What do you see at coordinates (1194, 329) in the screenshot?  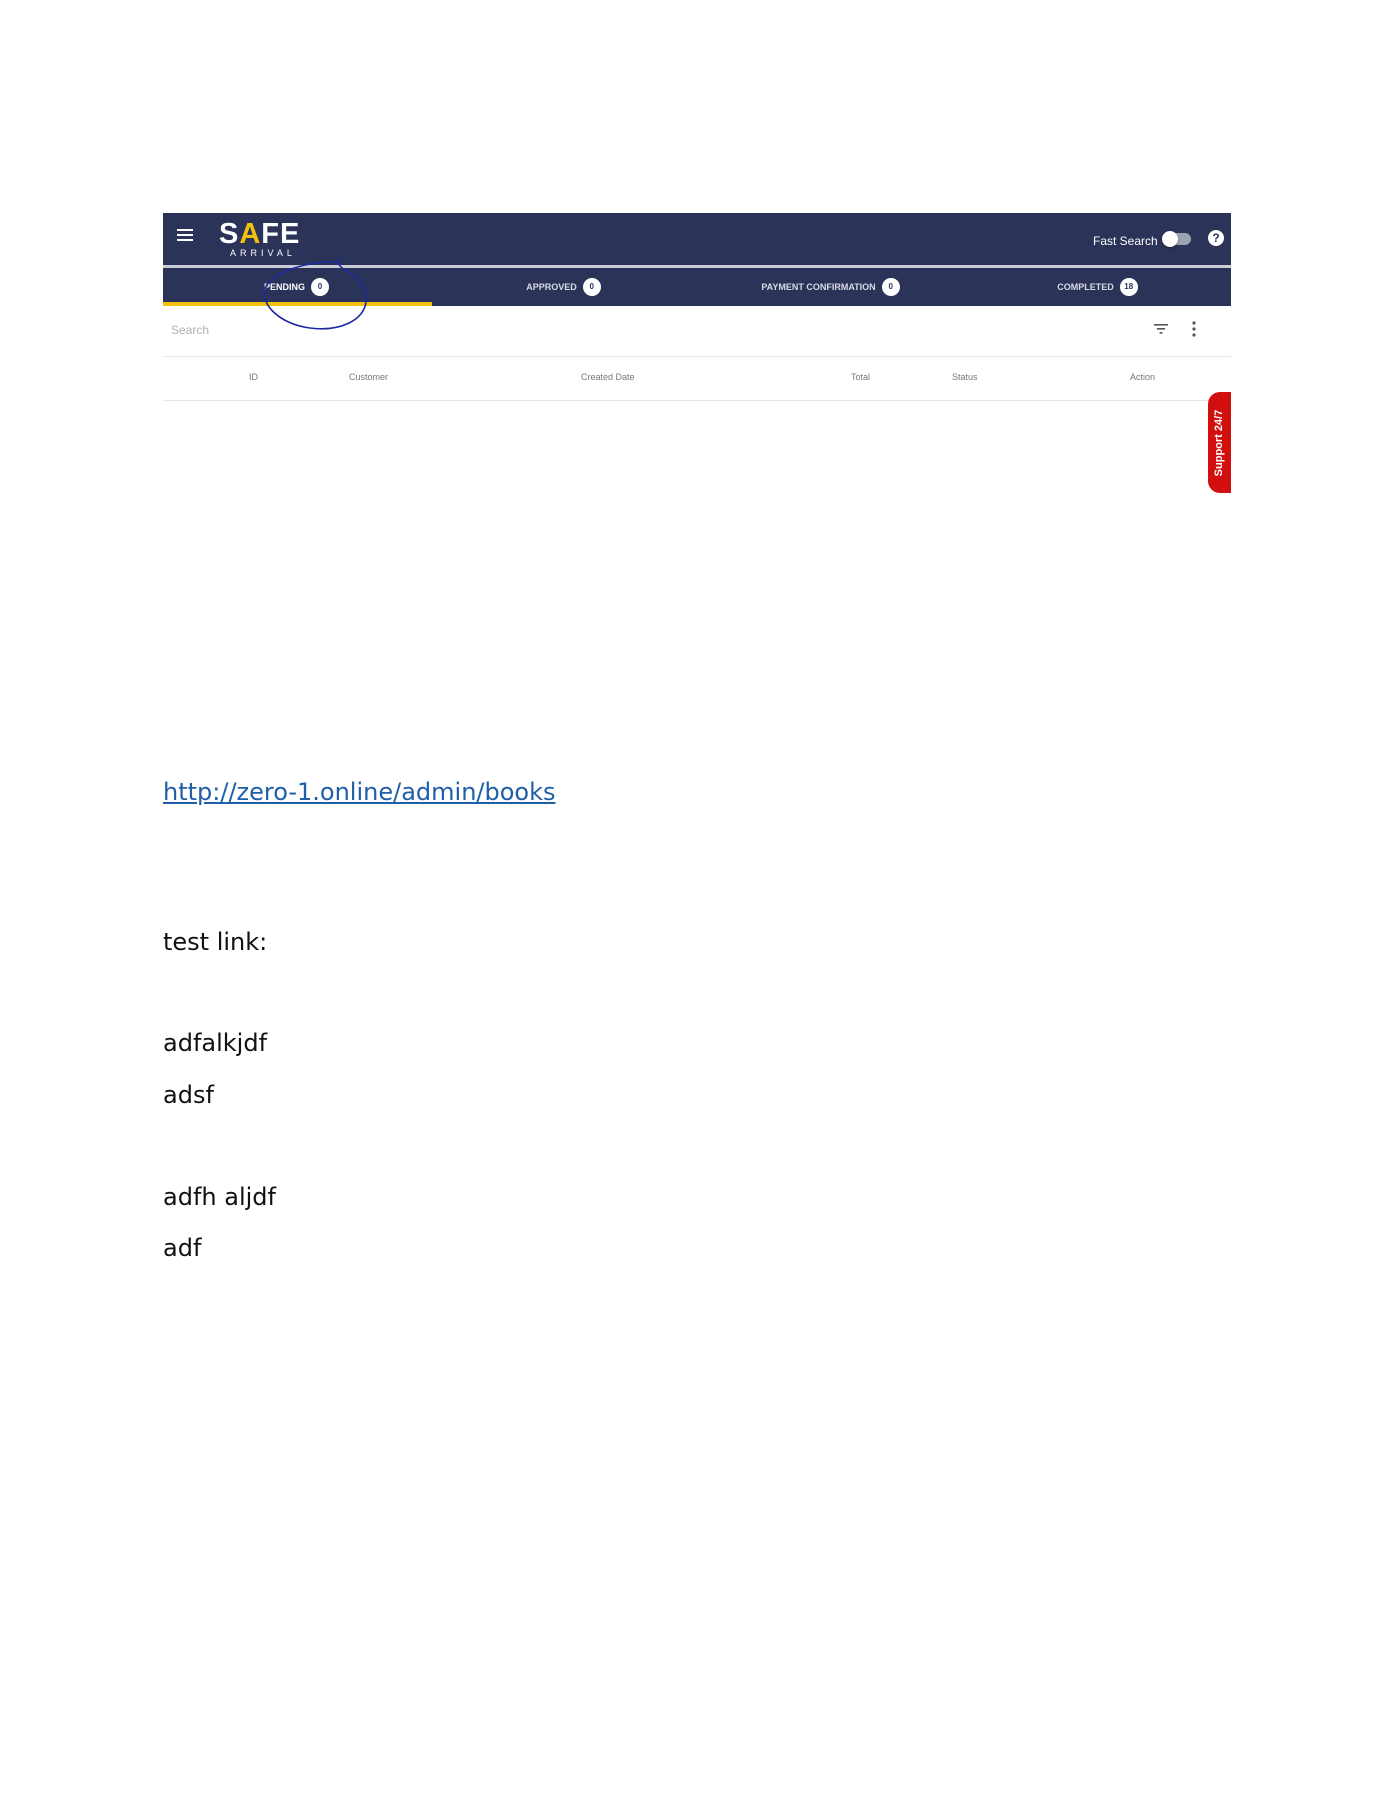 I see `more-vert-icon` at bounding box center [1194, 329].